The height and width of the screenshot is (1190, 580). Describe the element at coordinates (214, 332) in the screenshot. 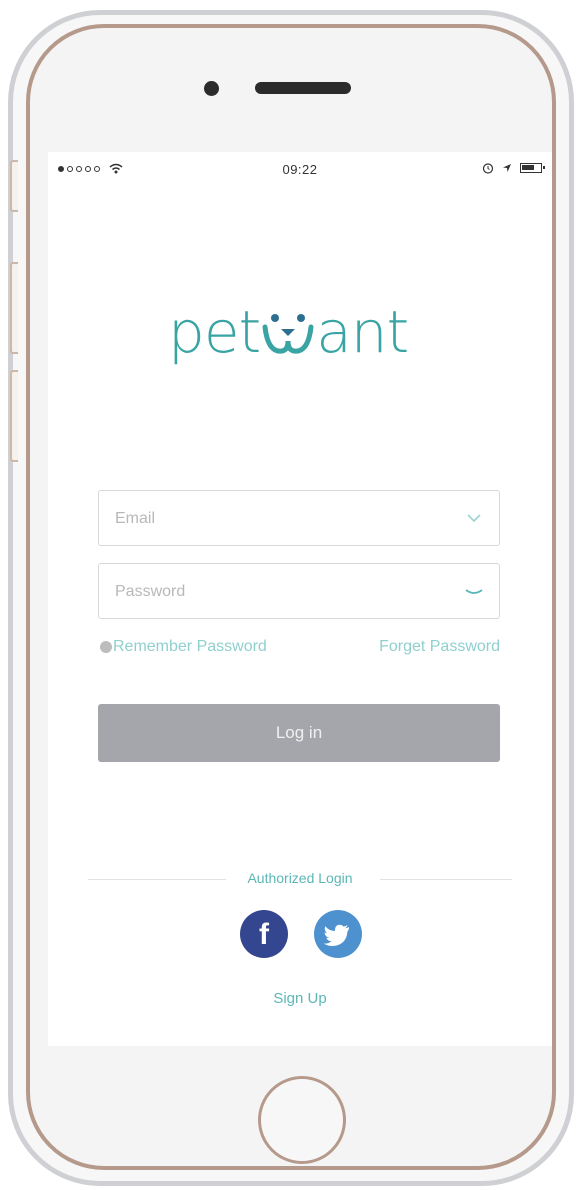

I see `logo-text-pet: pet` at that location.